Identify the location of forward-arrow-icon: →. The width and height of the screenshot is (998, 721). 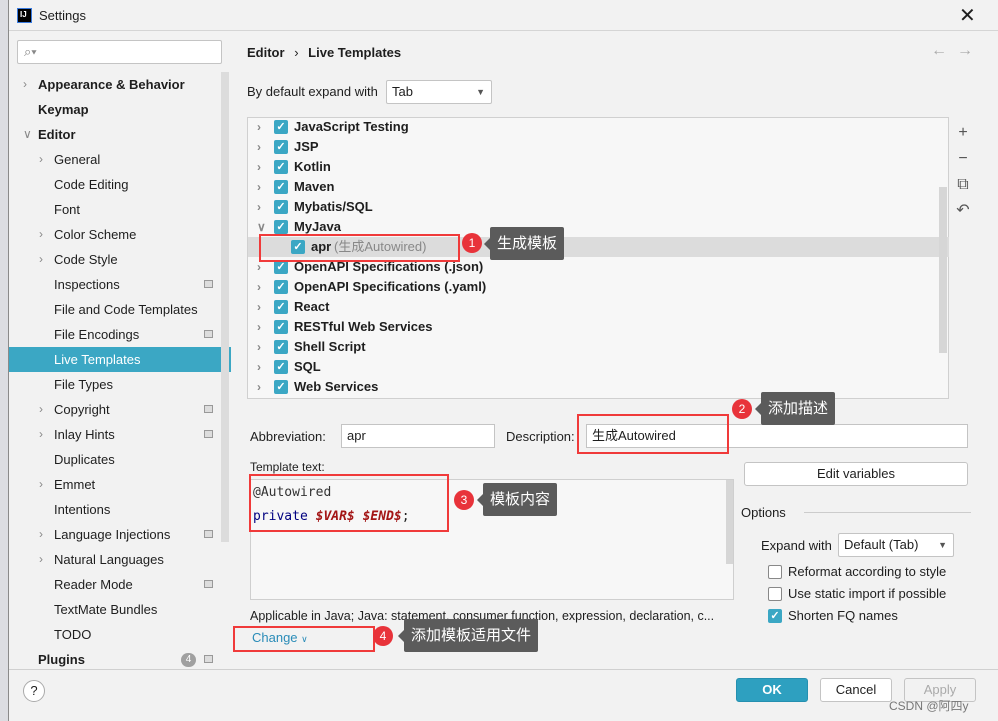
(965, 51).